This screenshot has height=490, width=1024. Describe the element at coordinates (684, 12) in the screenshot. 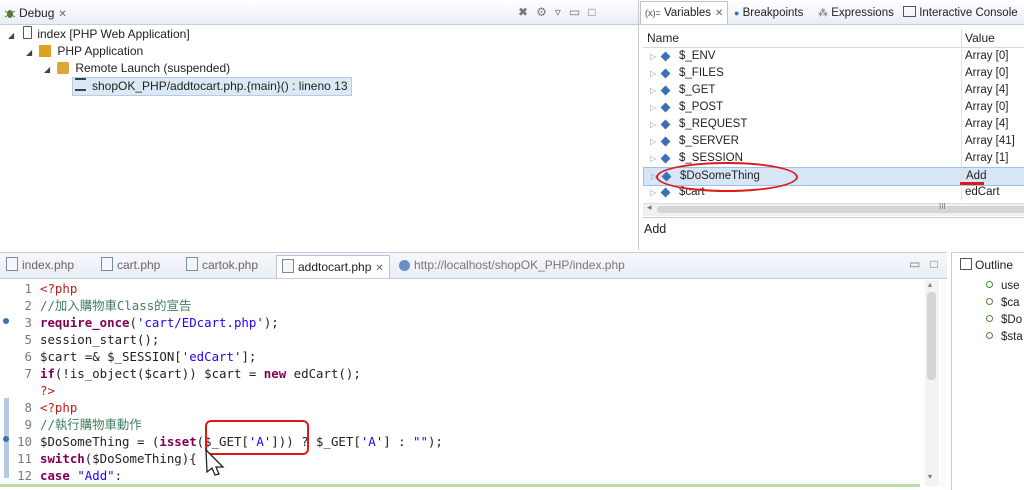

I see `tab-variables: (x)= Variables ✕` at that location.